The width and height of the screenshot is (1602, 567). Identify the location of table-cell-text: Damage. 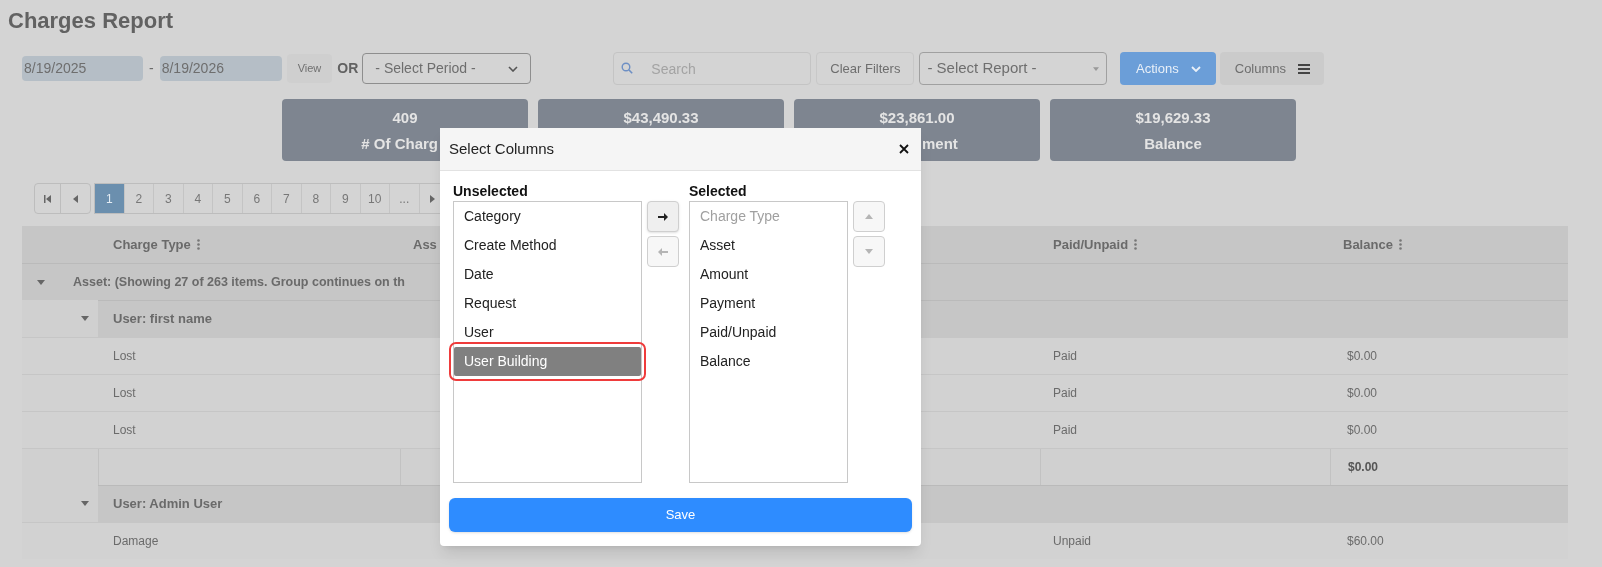
(136, 541).